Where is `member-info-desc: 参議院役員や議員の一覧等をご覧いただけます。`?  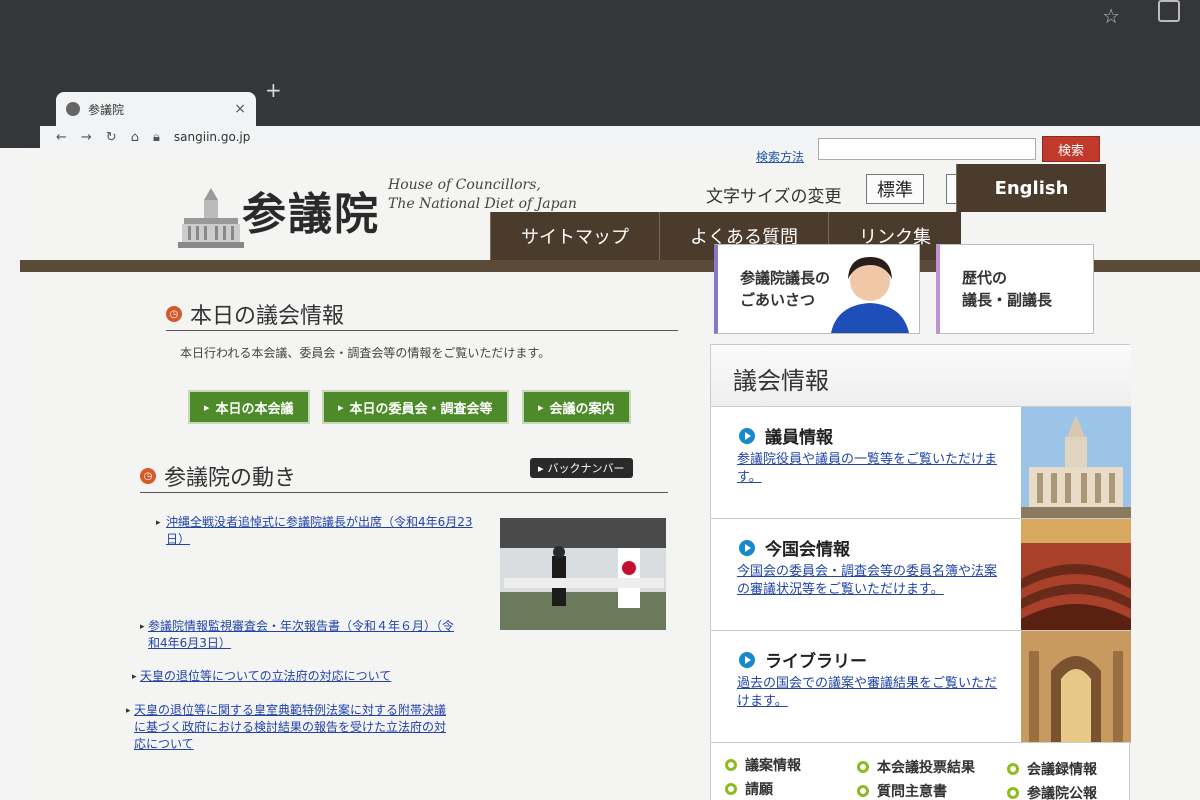 member-info-desc: 参議院役員や議員の一覧等をご覧いただけます。 is located at coordinates (872, 469).